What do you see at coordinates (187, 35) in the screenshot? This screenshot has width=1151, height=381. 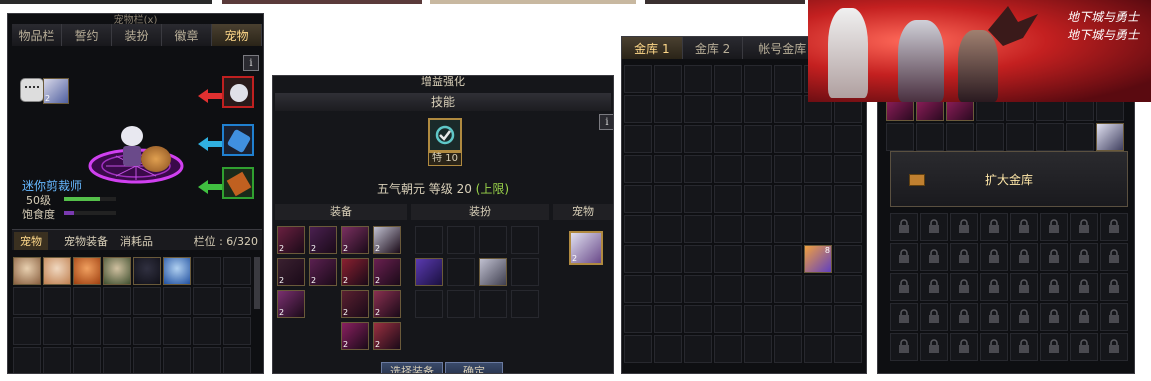 I see `tab-emblem: 徽章` at bounding box center [187, 35].